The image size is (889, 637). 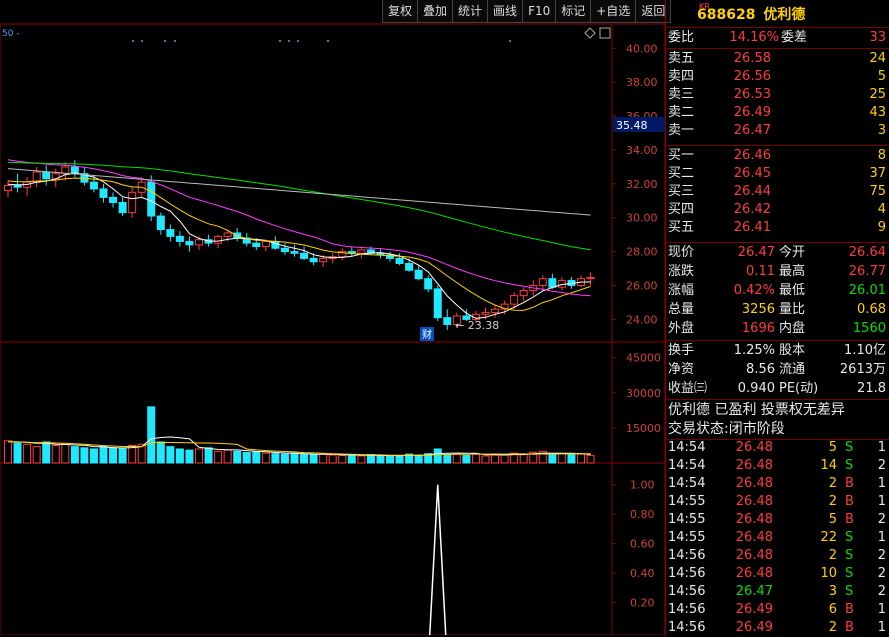 What do you see at coordinates (681, 309) in the screenshot?
I see `stats-label: 总量` at bounding box center [681, 309].